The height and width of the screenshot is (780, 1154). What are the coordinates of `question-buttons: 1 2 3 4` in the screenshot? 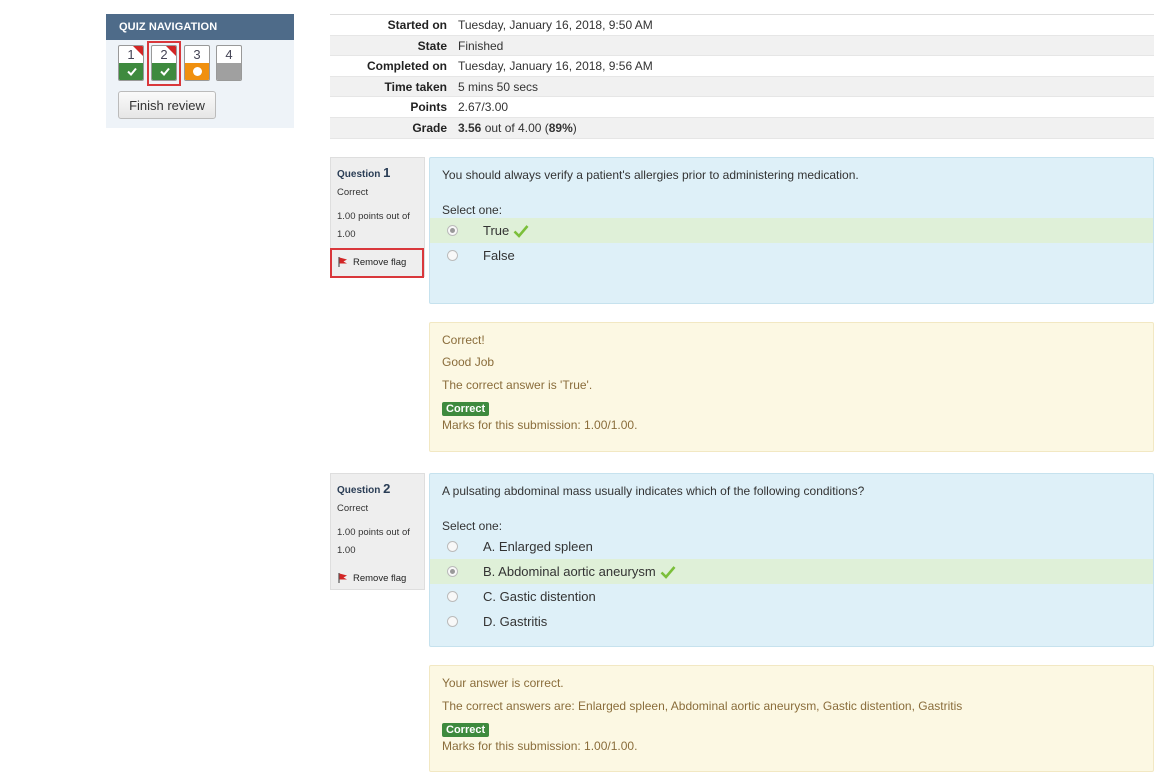 It's located at (200, 64).